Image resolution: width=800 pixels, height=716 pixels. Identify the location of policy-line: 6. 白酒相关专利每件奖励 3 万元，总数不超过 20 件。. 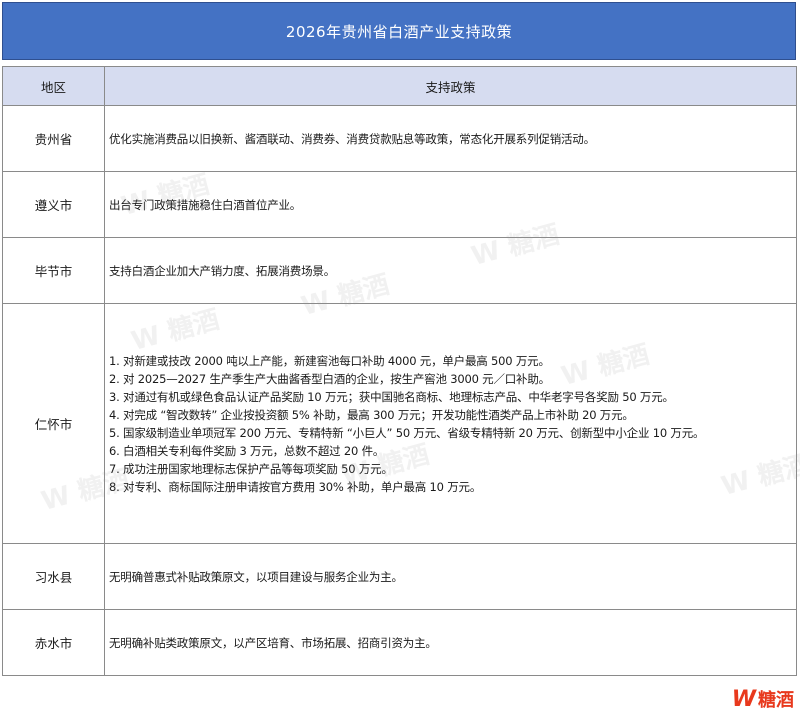
(247, 450).